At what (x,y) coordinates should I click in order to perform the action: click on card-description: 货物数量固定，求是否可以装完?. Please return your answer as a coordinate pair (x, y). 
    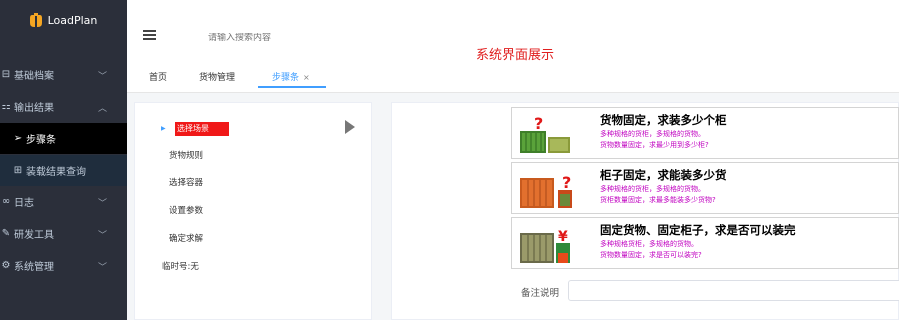
    Looking at the image, I should click on (651, 255).